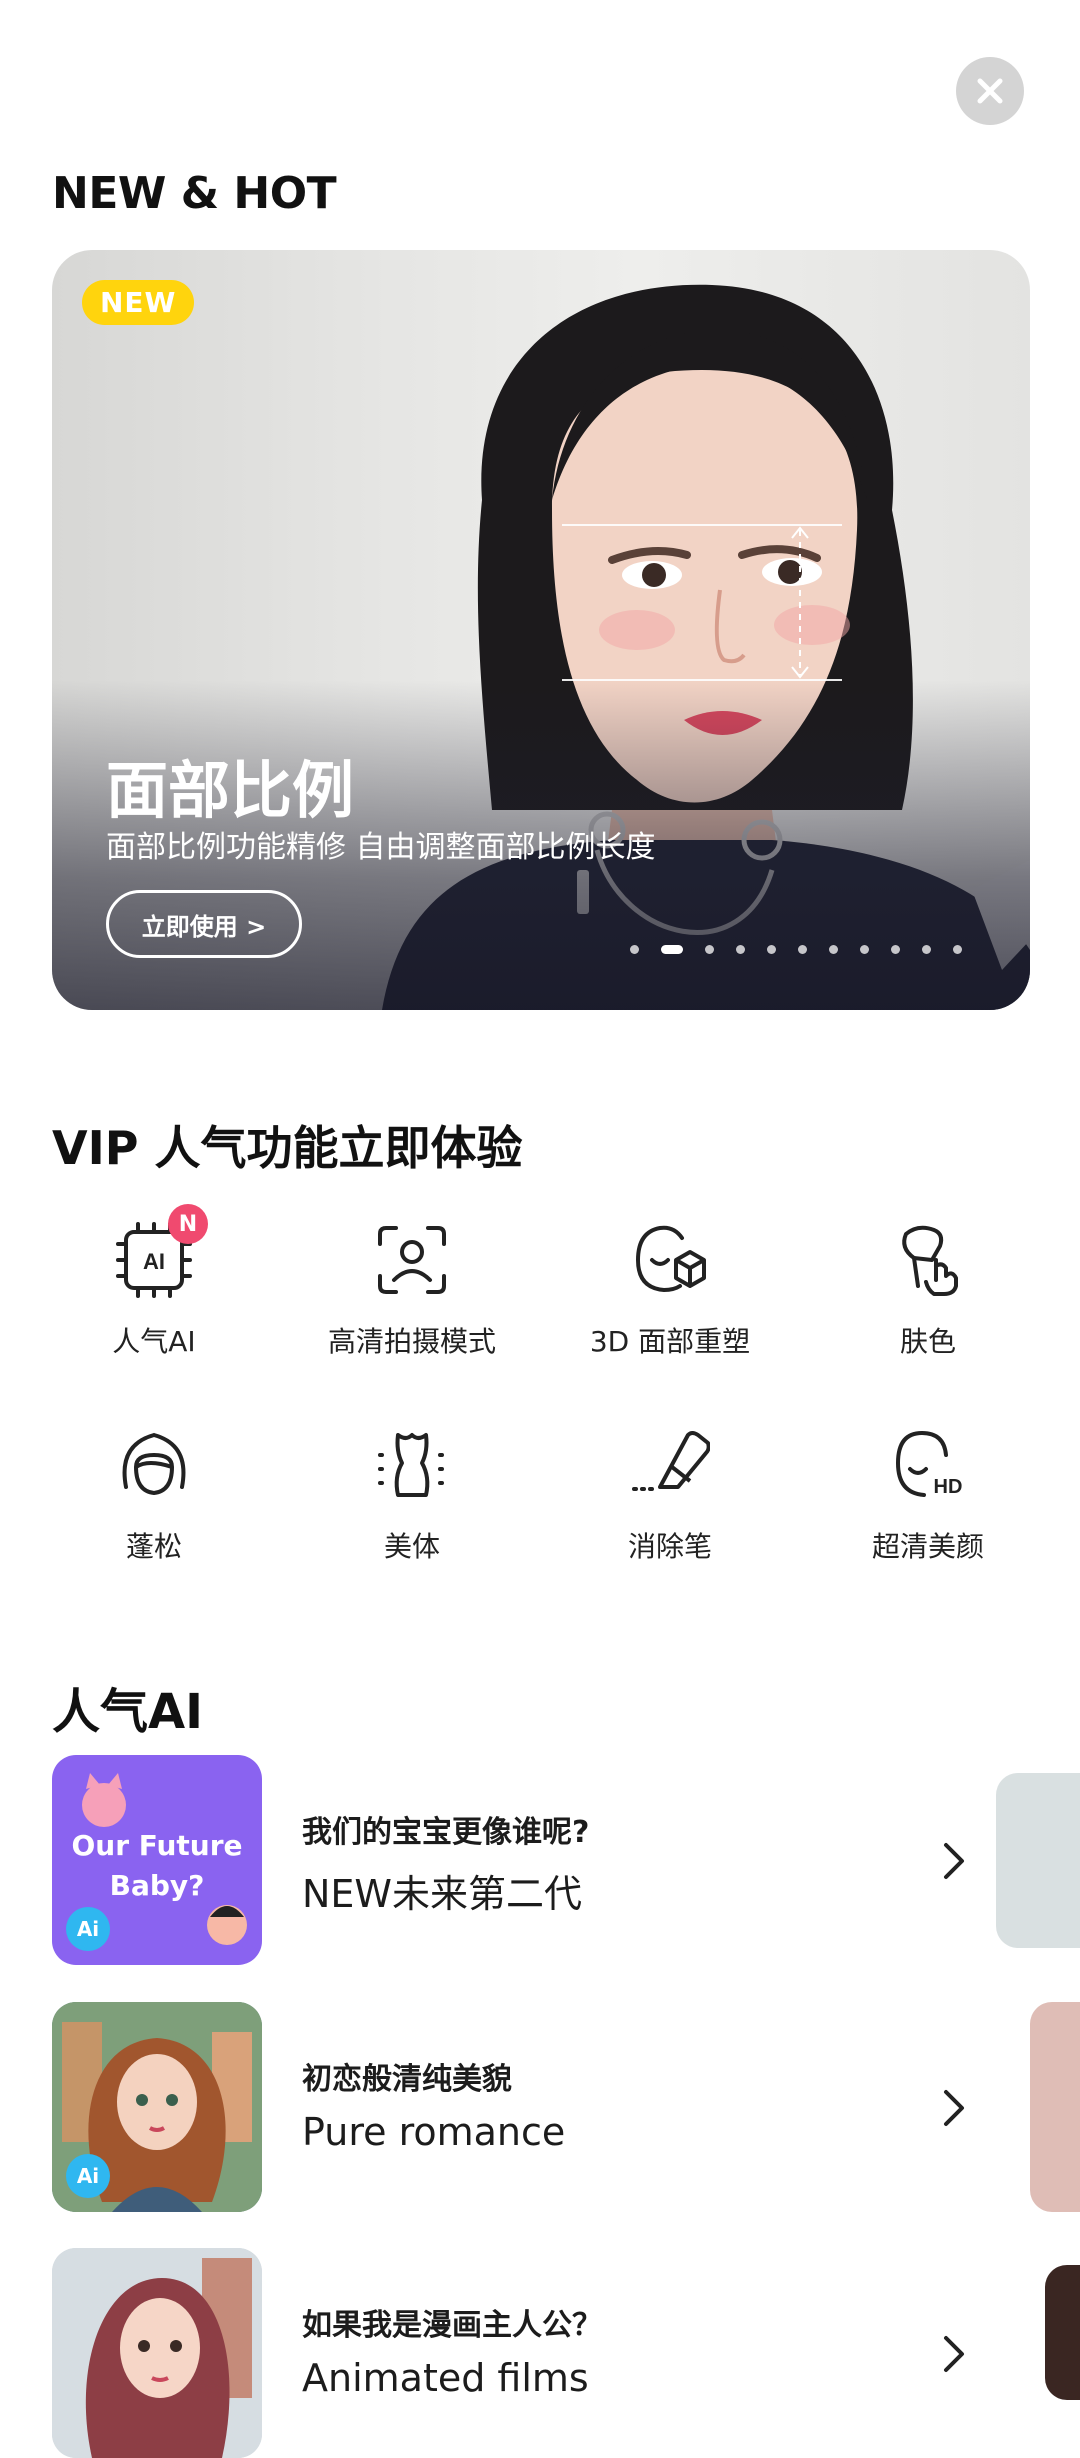  Describe the element at coordinates (411, 1546) in the screenshot. I see `feature-label: 美体` at that location.